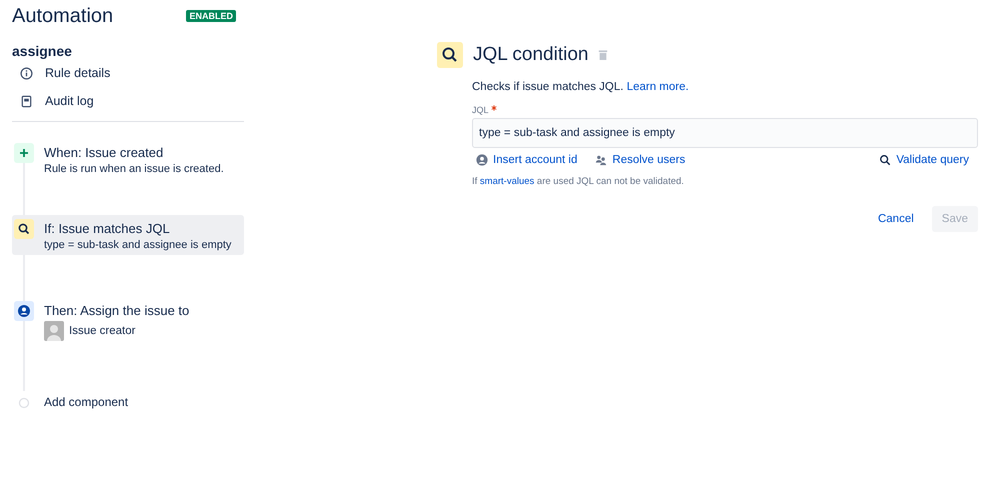 This screenshot has height=478, width=998. I want to click on panel-title: JQL condition, so click(530, 55).